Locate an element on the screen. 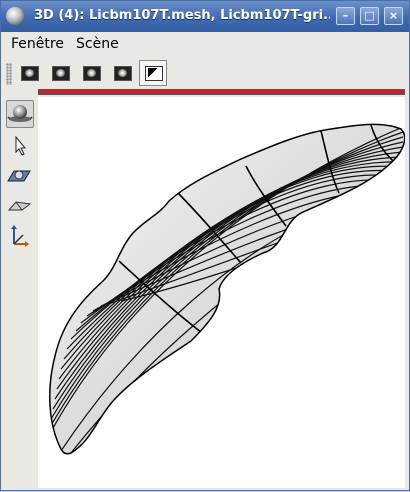 The height and width of the screenshot is (492, 410). close-button: × is located at coordinates (393, 16).